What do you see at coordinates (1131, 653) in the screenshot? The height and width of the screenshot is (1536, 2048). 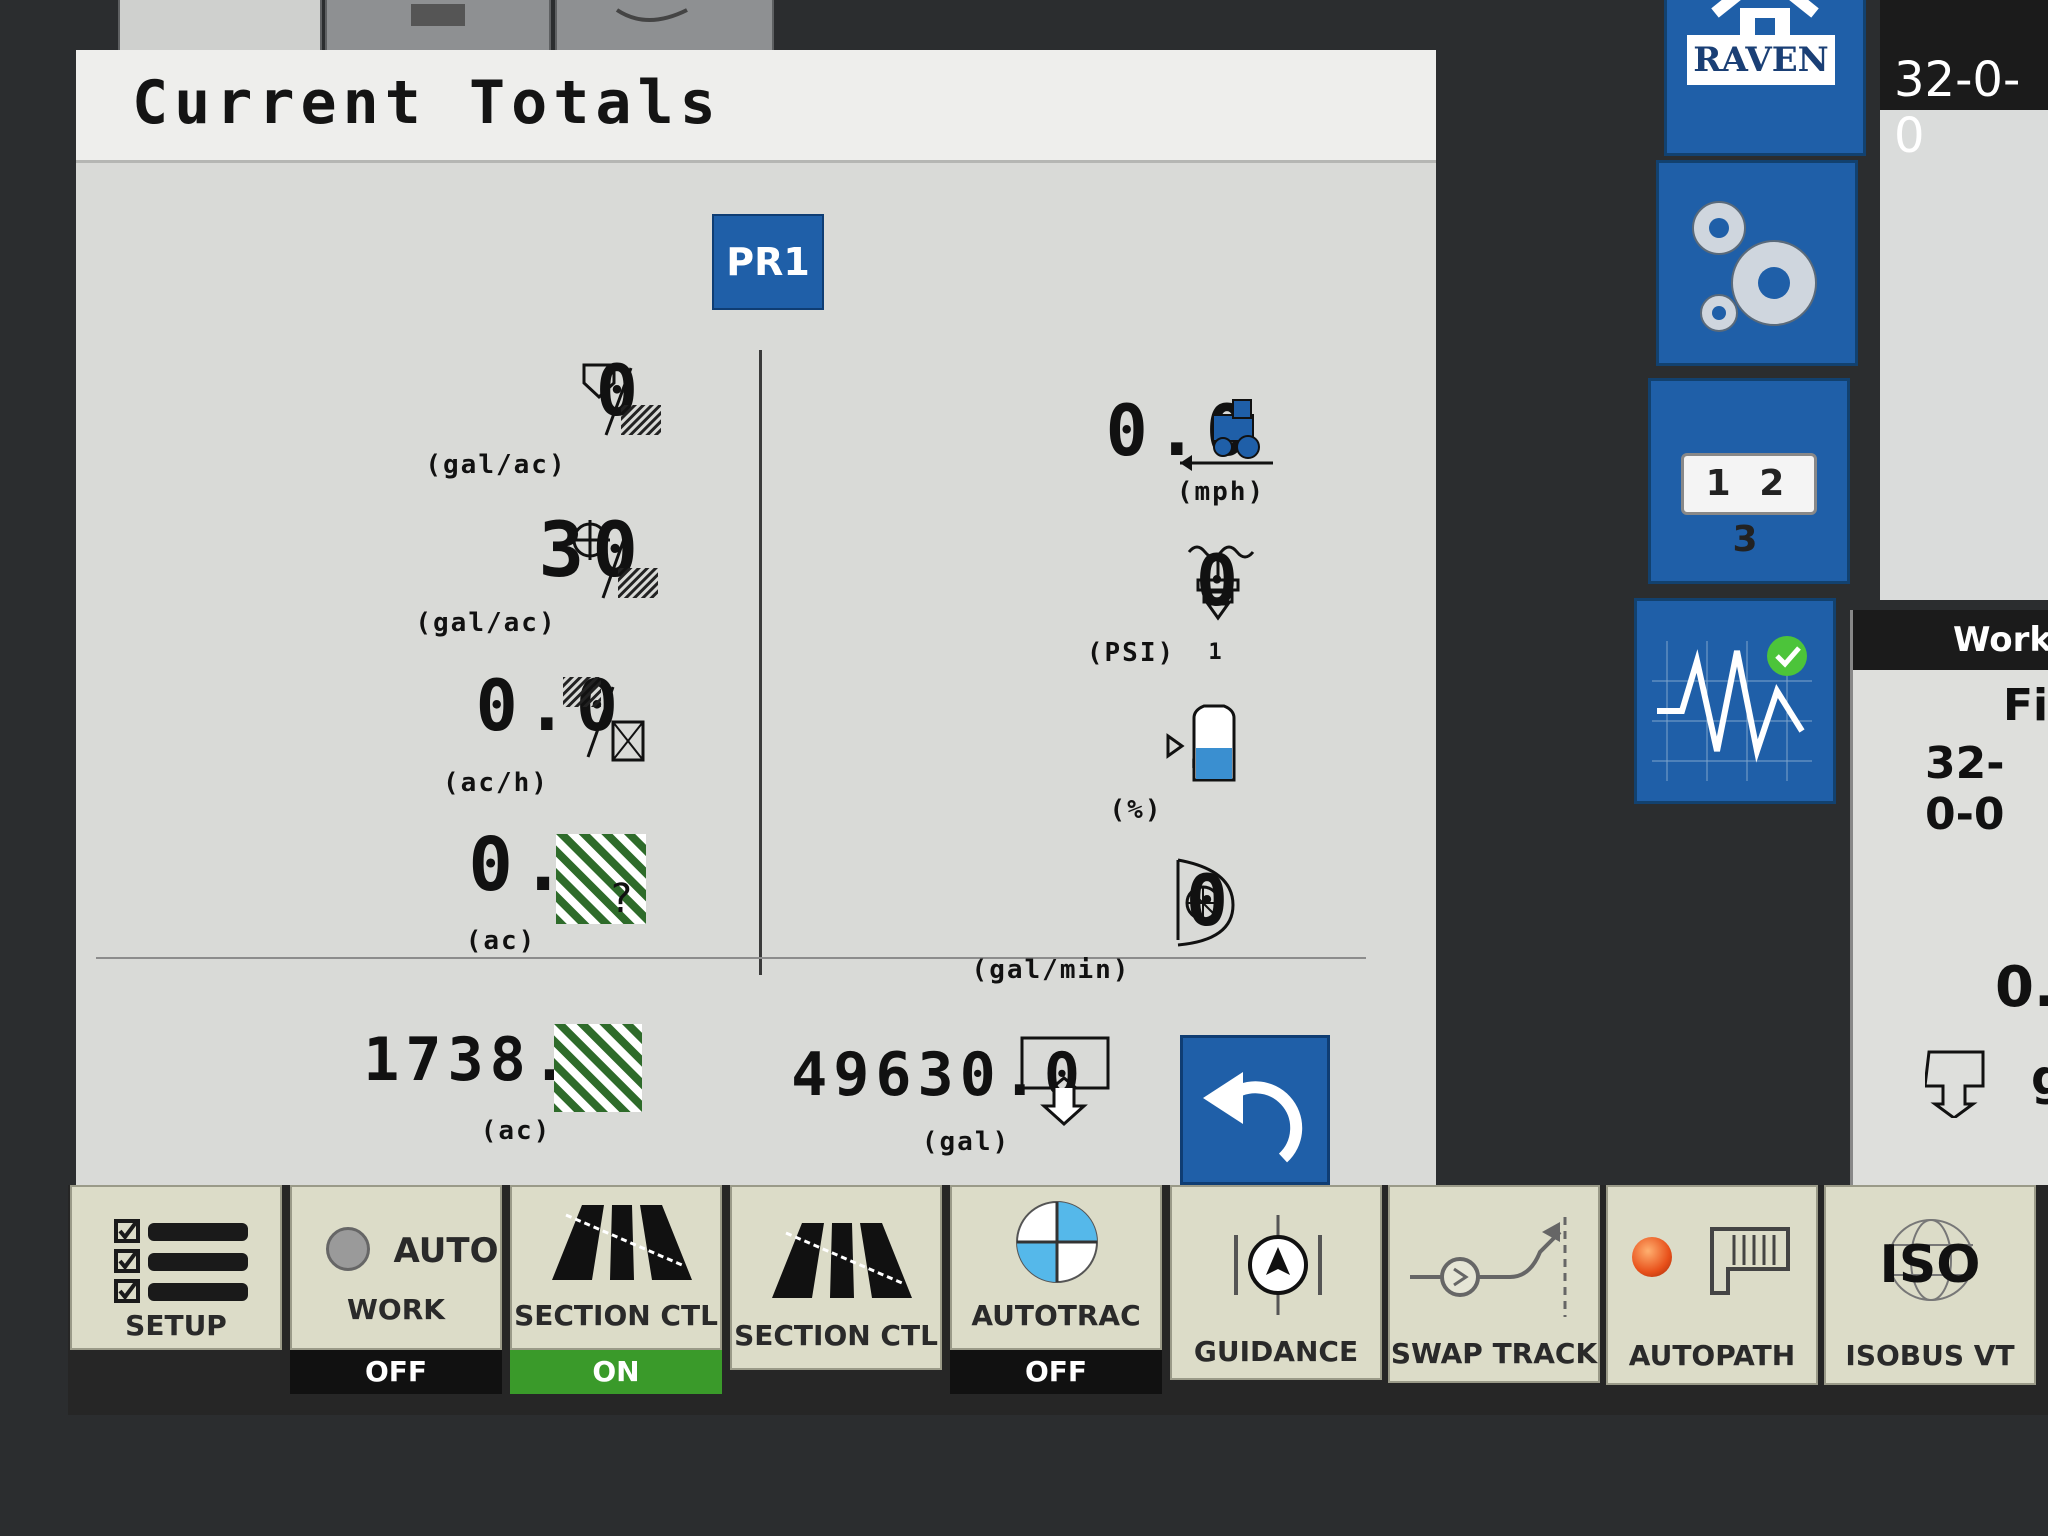 I see `pressure-unit: (PSI)` at bounding box center [1131, 653].